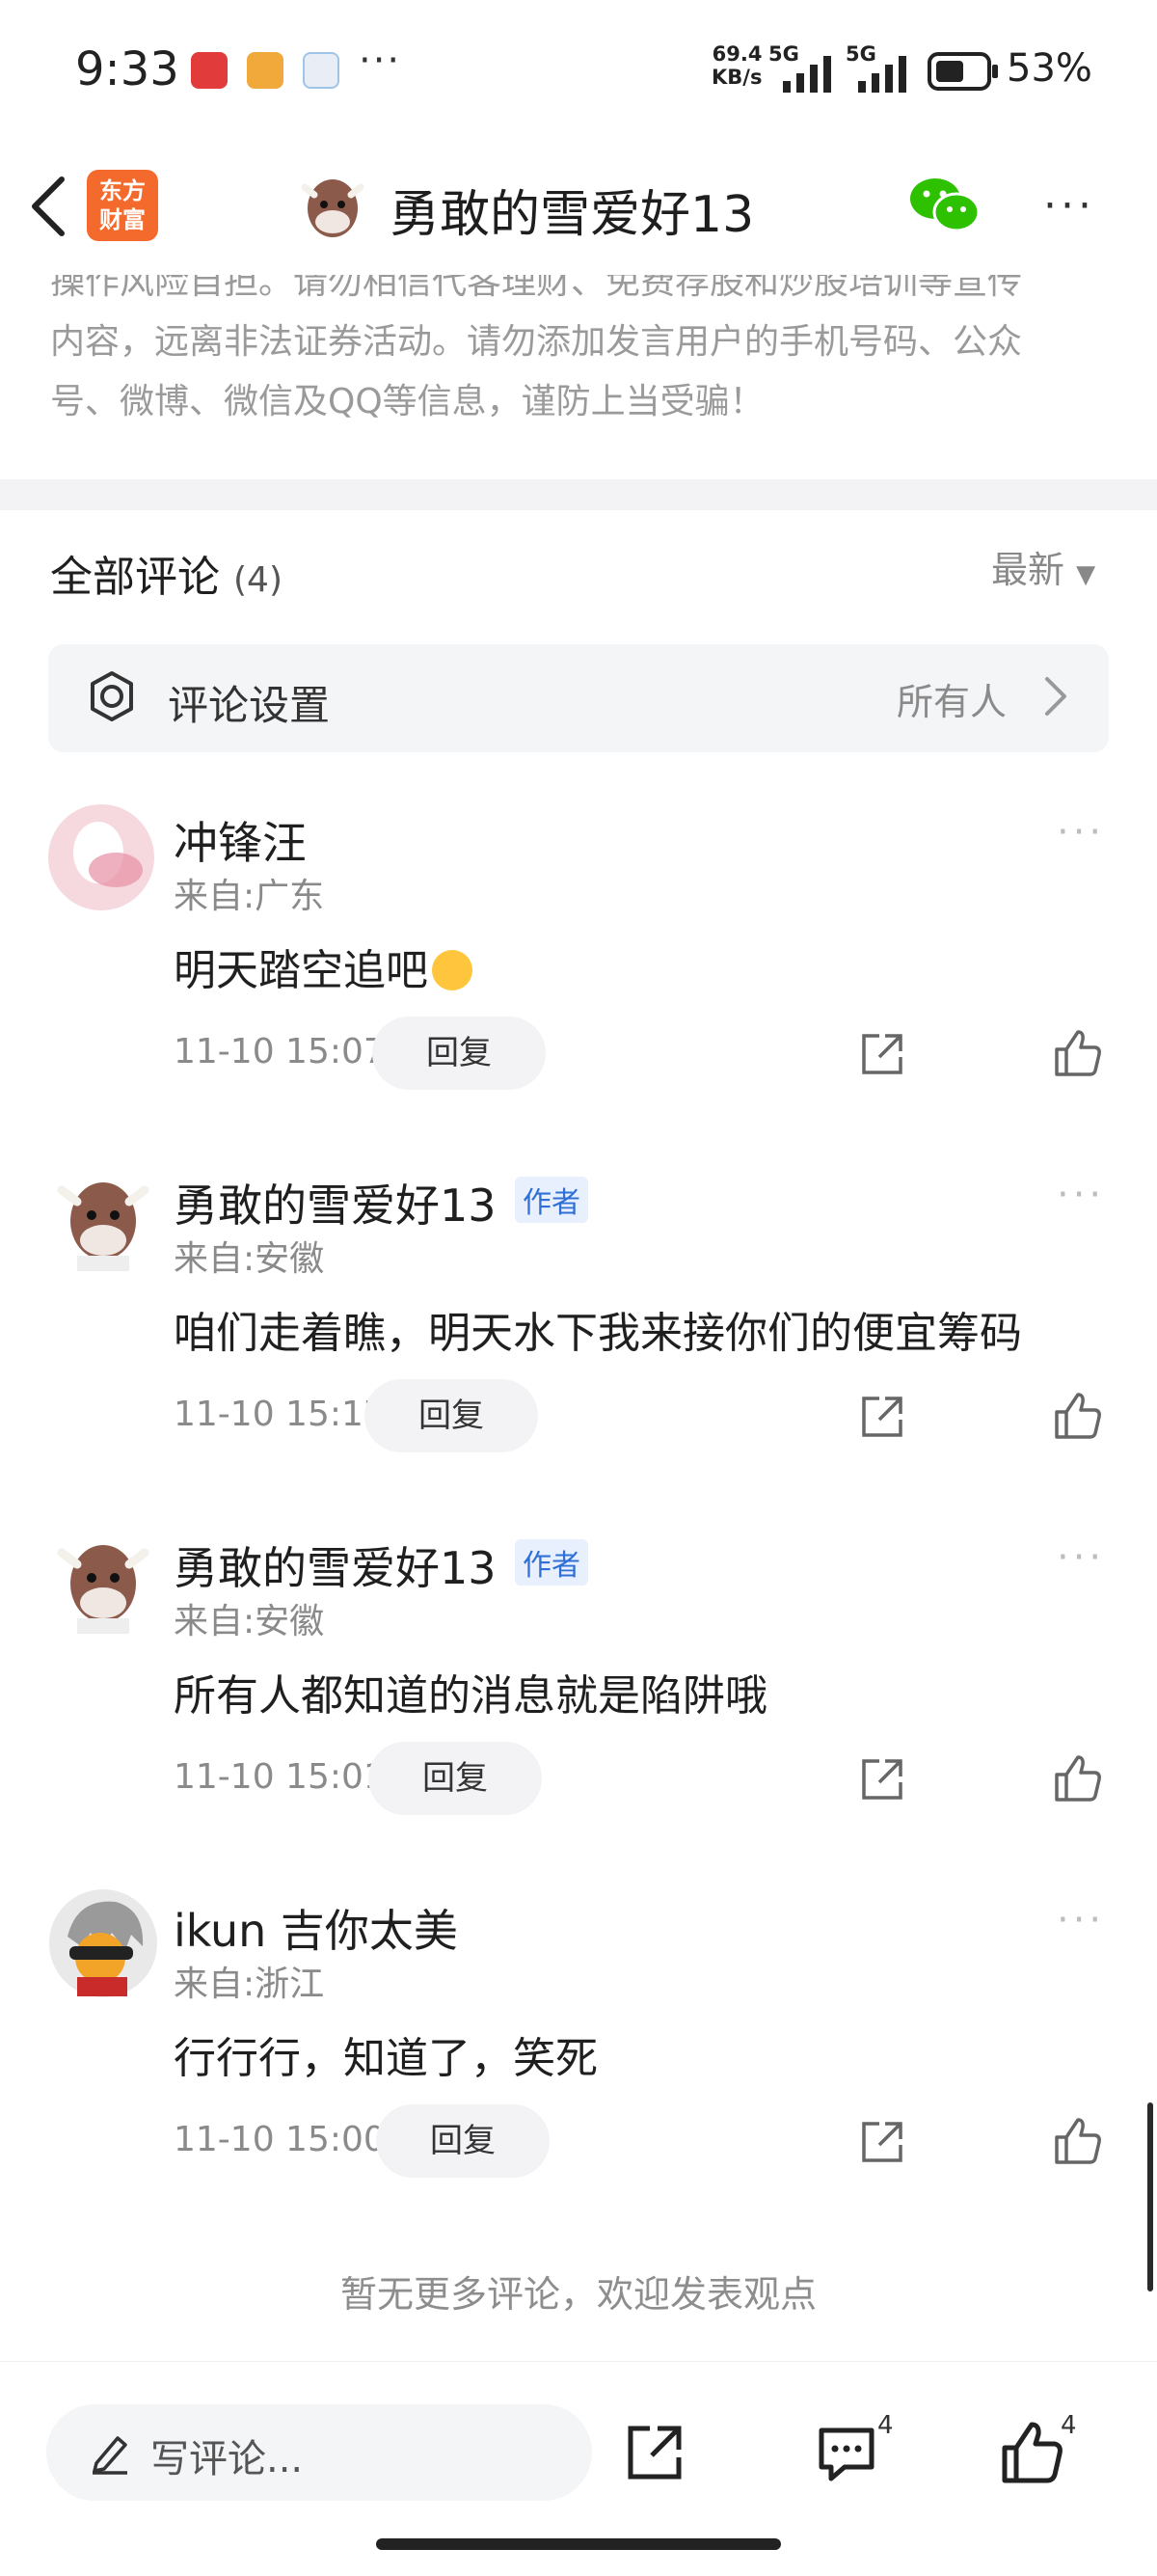 Image resolution: width=1157 pixels, height=2576 pixels. Describe the element at coordinates (952, 702) in the screenshot. I see `comment-settings-value: 所有人` at that location.